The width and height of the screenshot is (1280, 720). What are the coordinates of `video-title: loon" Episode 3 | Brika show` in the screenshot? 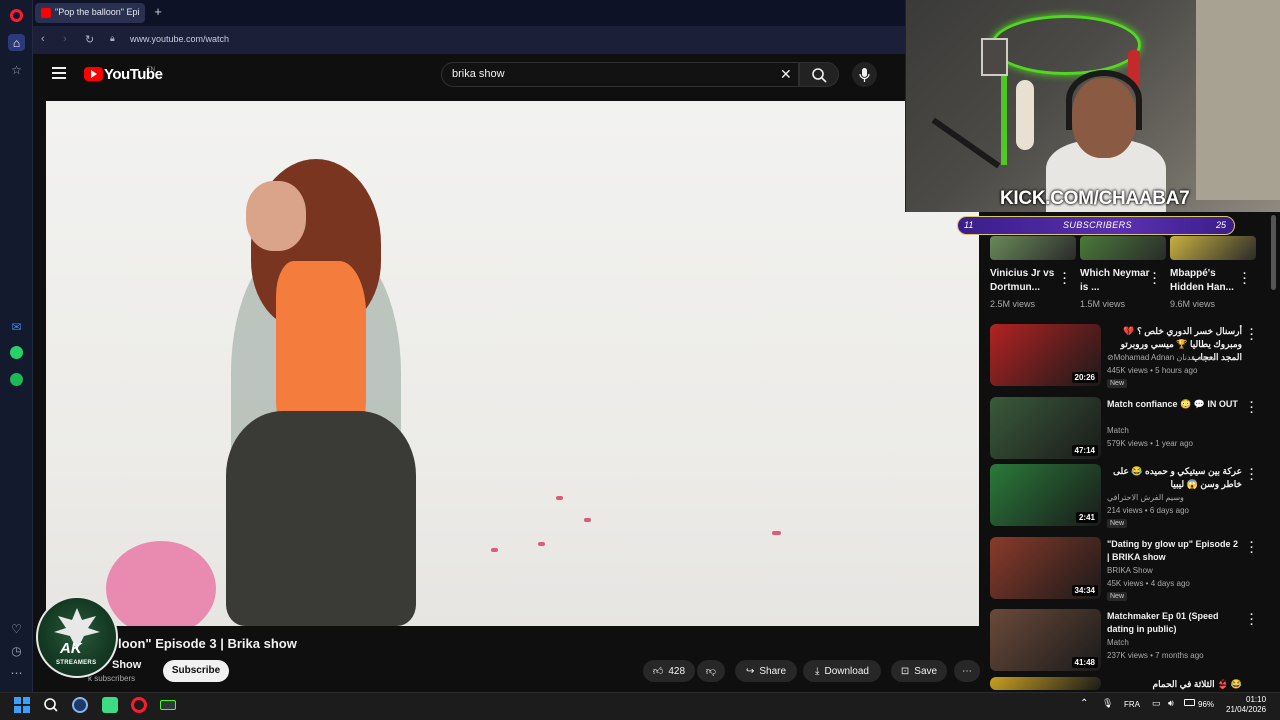 It's located at (207, 643).